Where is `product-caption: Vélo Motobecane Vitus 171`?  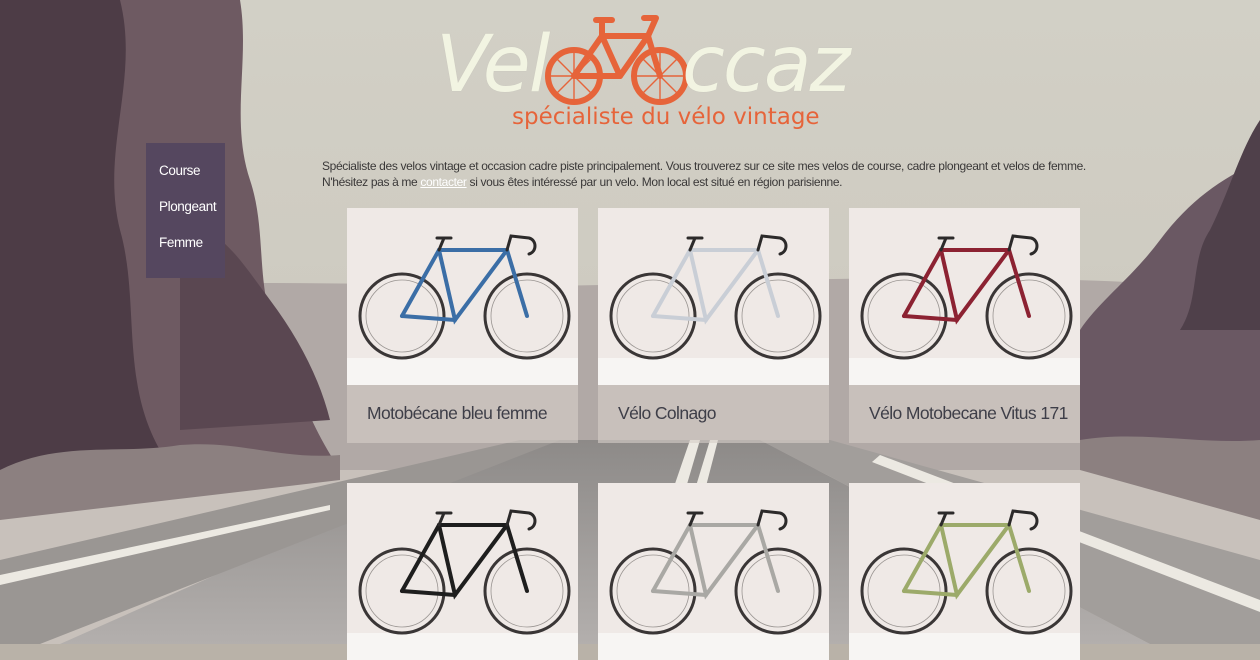
product-caption: Vélo Motobecane Vitus 171 is located at coordinates (964, 414).